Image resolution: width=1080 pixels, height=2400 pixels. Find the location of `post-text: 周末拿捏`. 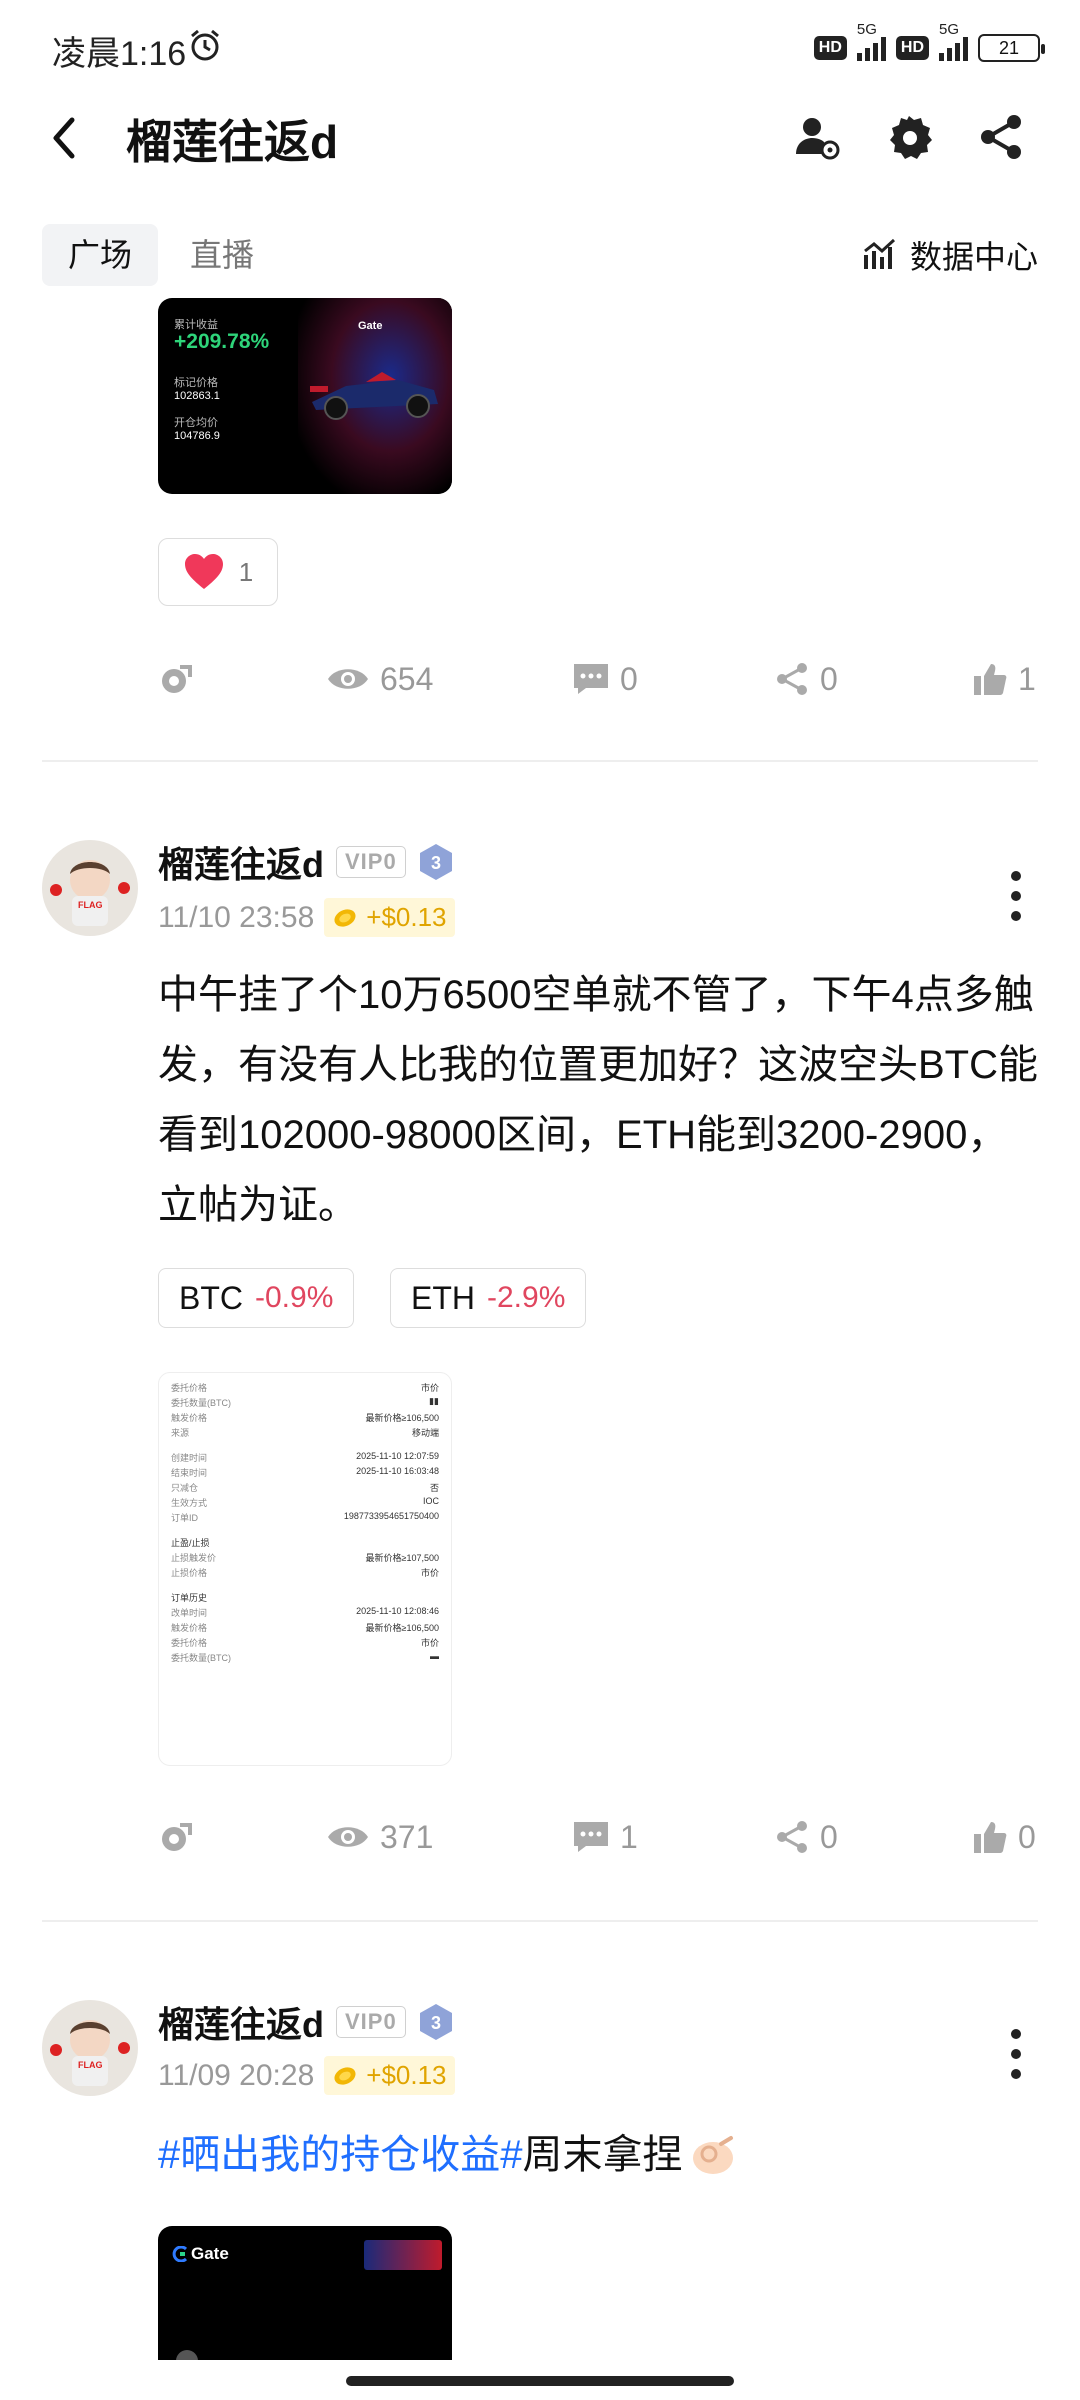

post-text: 周末拿捏 is located at coordinates (602, 2155).